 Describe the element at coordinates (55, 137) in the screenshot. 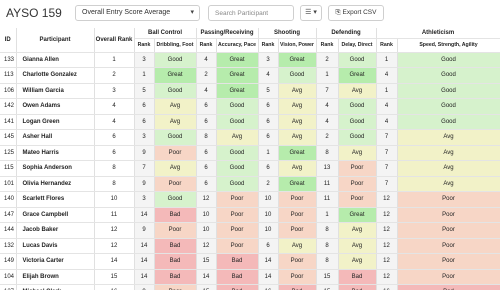

I see `participant-name: Asher Hall` at that location.